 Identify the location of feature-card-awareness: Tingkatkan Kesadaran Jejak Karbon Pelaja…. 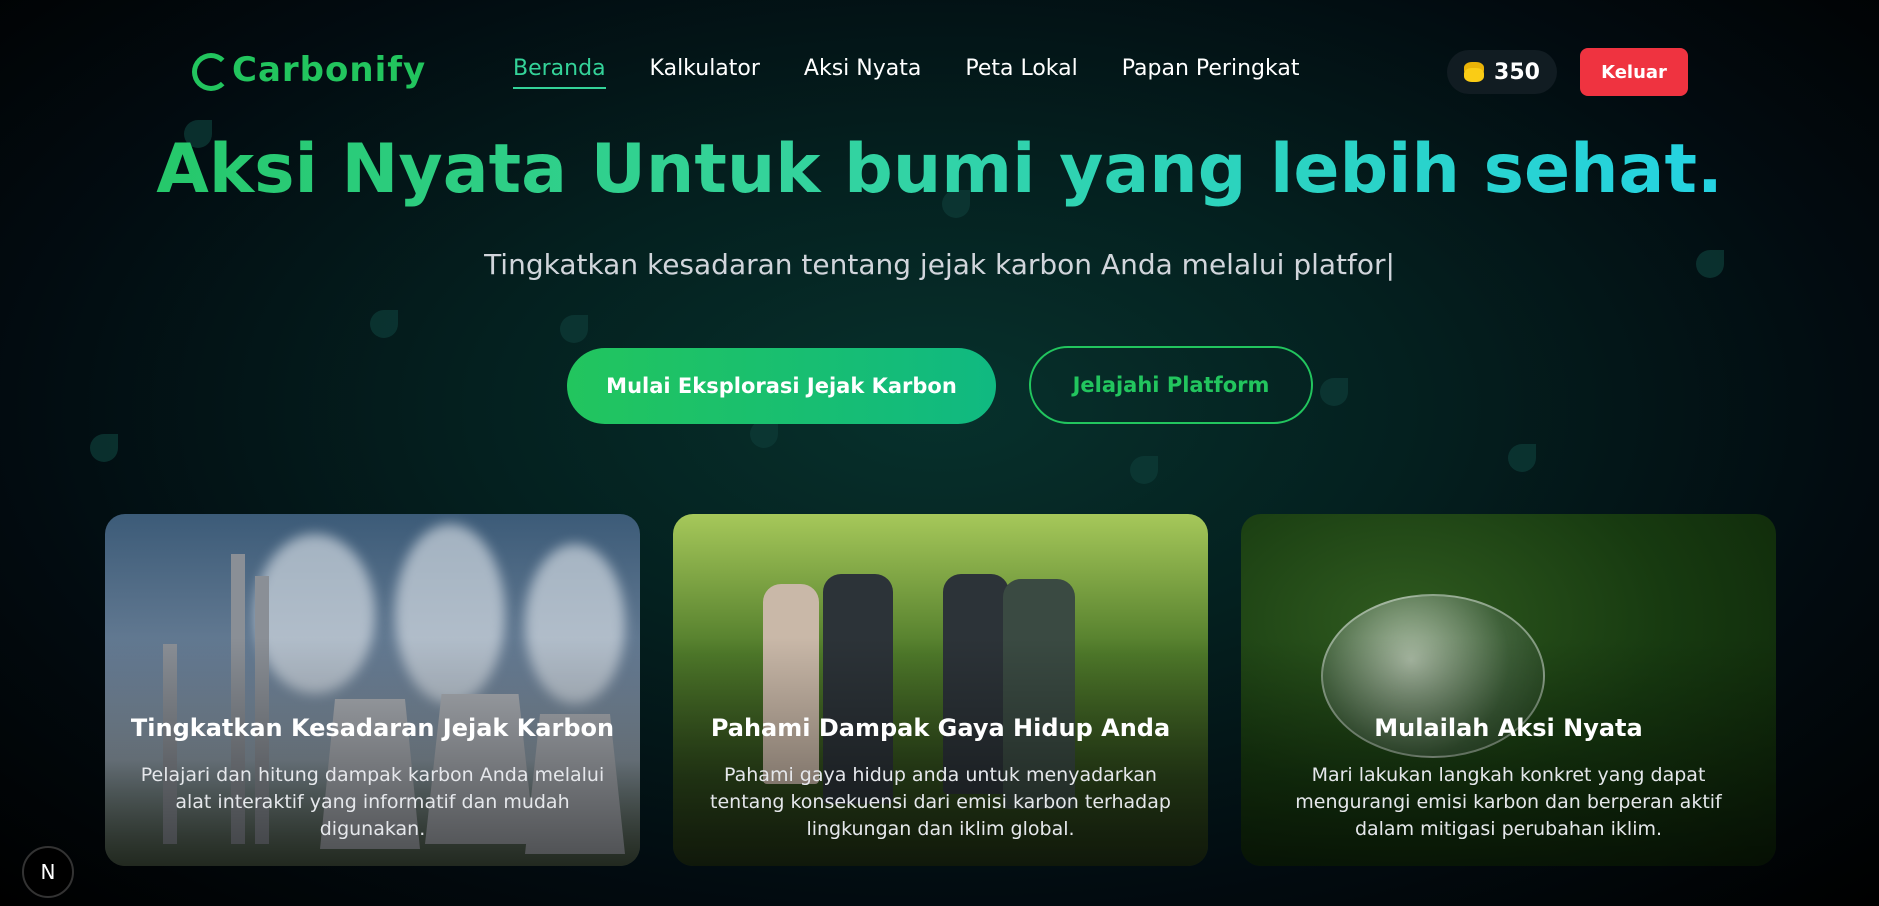
(372, 690).